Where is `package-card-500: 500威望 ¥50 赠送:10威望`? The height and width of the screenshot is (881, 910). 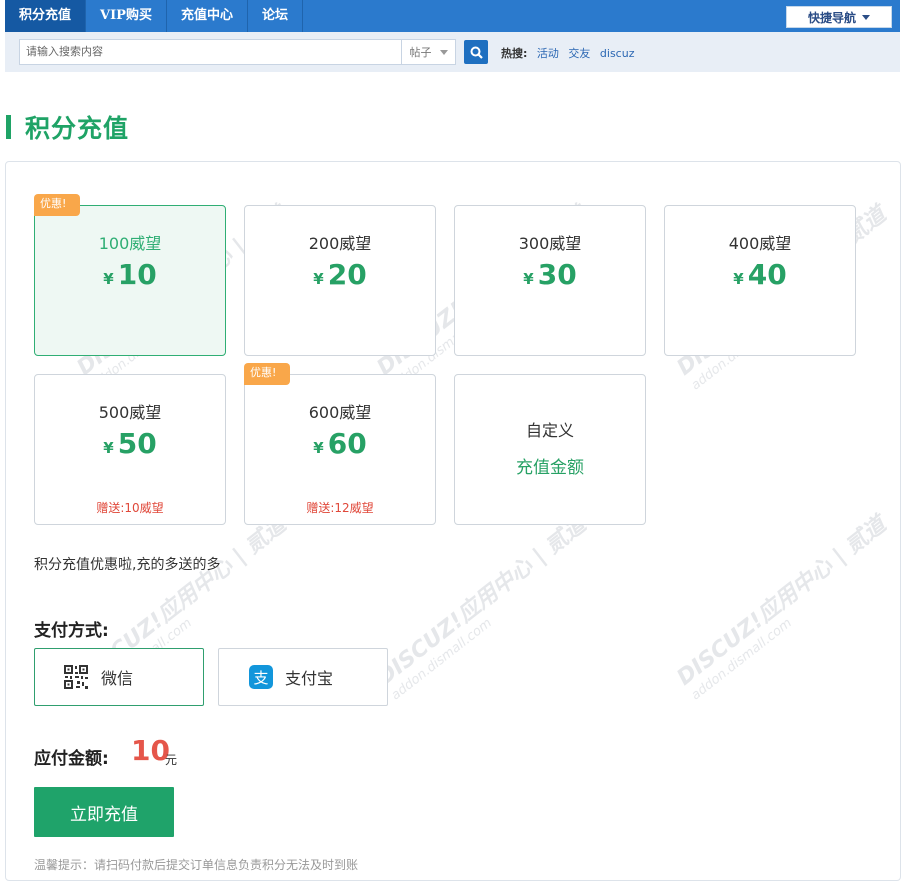 package-card-500: 500威望 ¥50 赠送:10威望 is located at coordinates (130, 449).